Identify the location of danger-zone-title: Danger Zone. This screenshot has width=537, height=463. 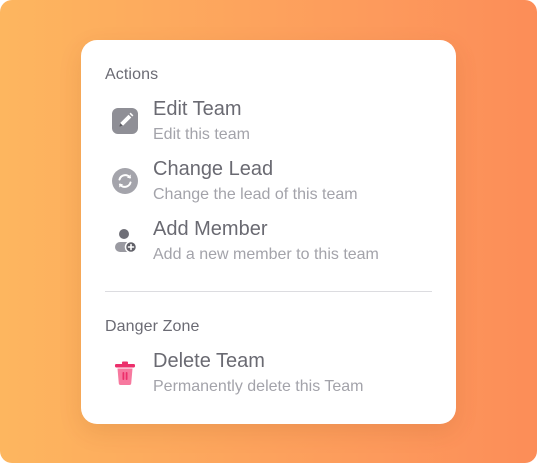
(152, 326).